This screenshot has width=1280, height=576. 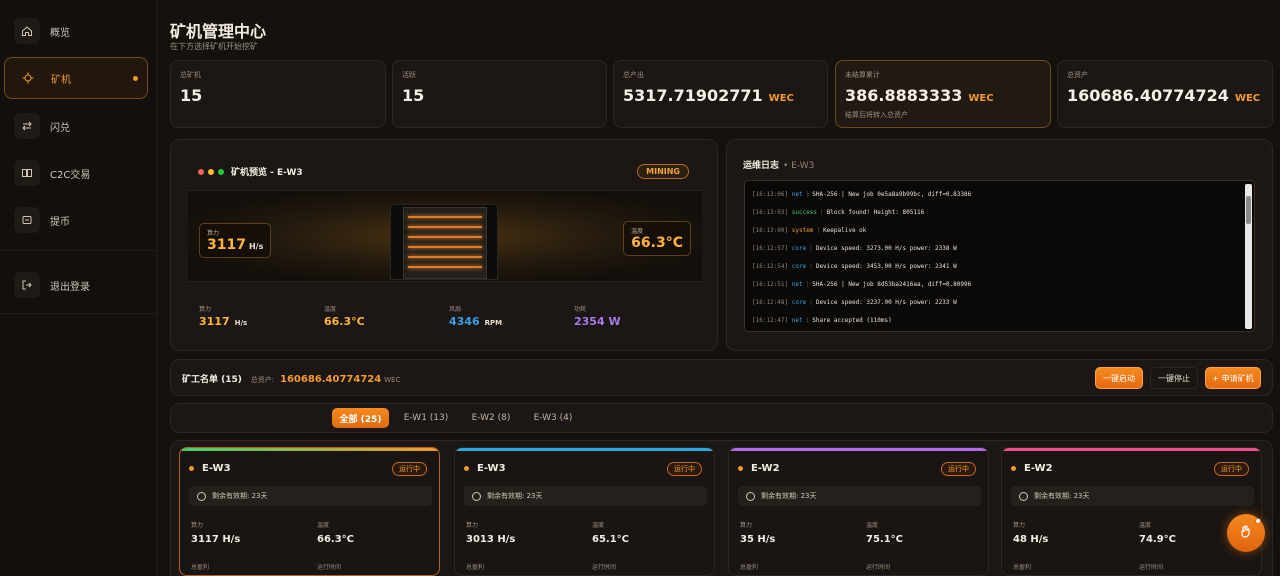 I want to click on page-title: 矿机管理中心, so click(x=218, y=31).